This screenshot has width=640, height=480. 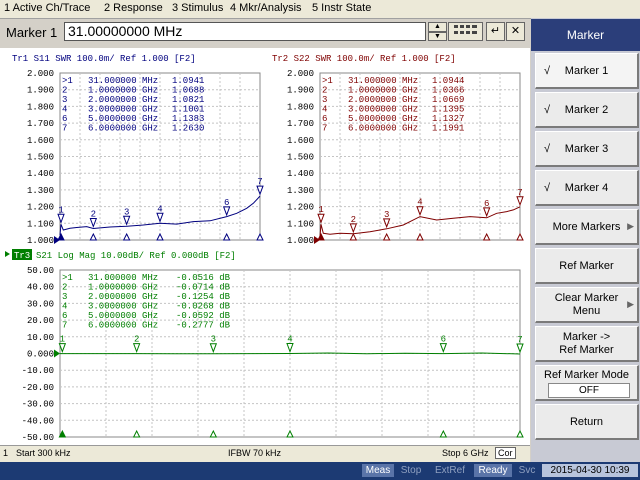 I want to click on softkey-ref-marker-mode: Ref Marker Mode OFF, so click(x=587, y=383).